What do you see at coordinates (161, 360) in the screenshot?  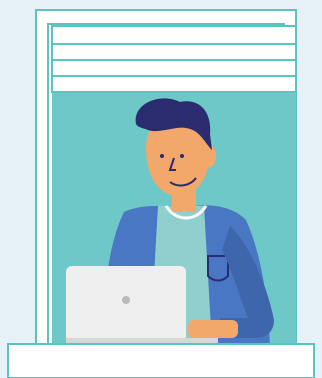 I see `window-sill` at bounding box center [161, 360].